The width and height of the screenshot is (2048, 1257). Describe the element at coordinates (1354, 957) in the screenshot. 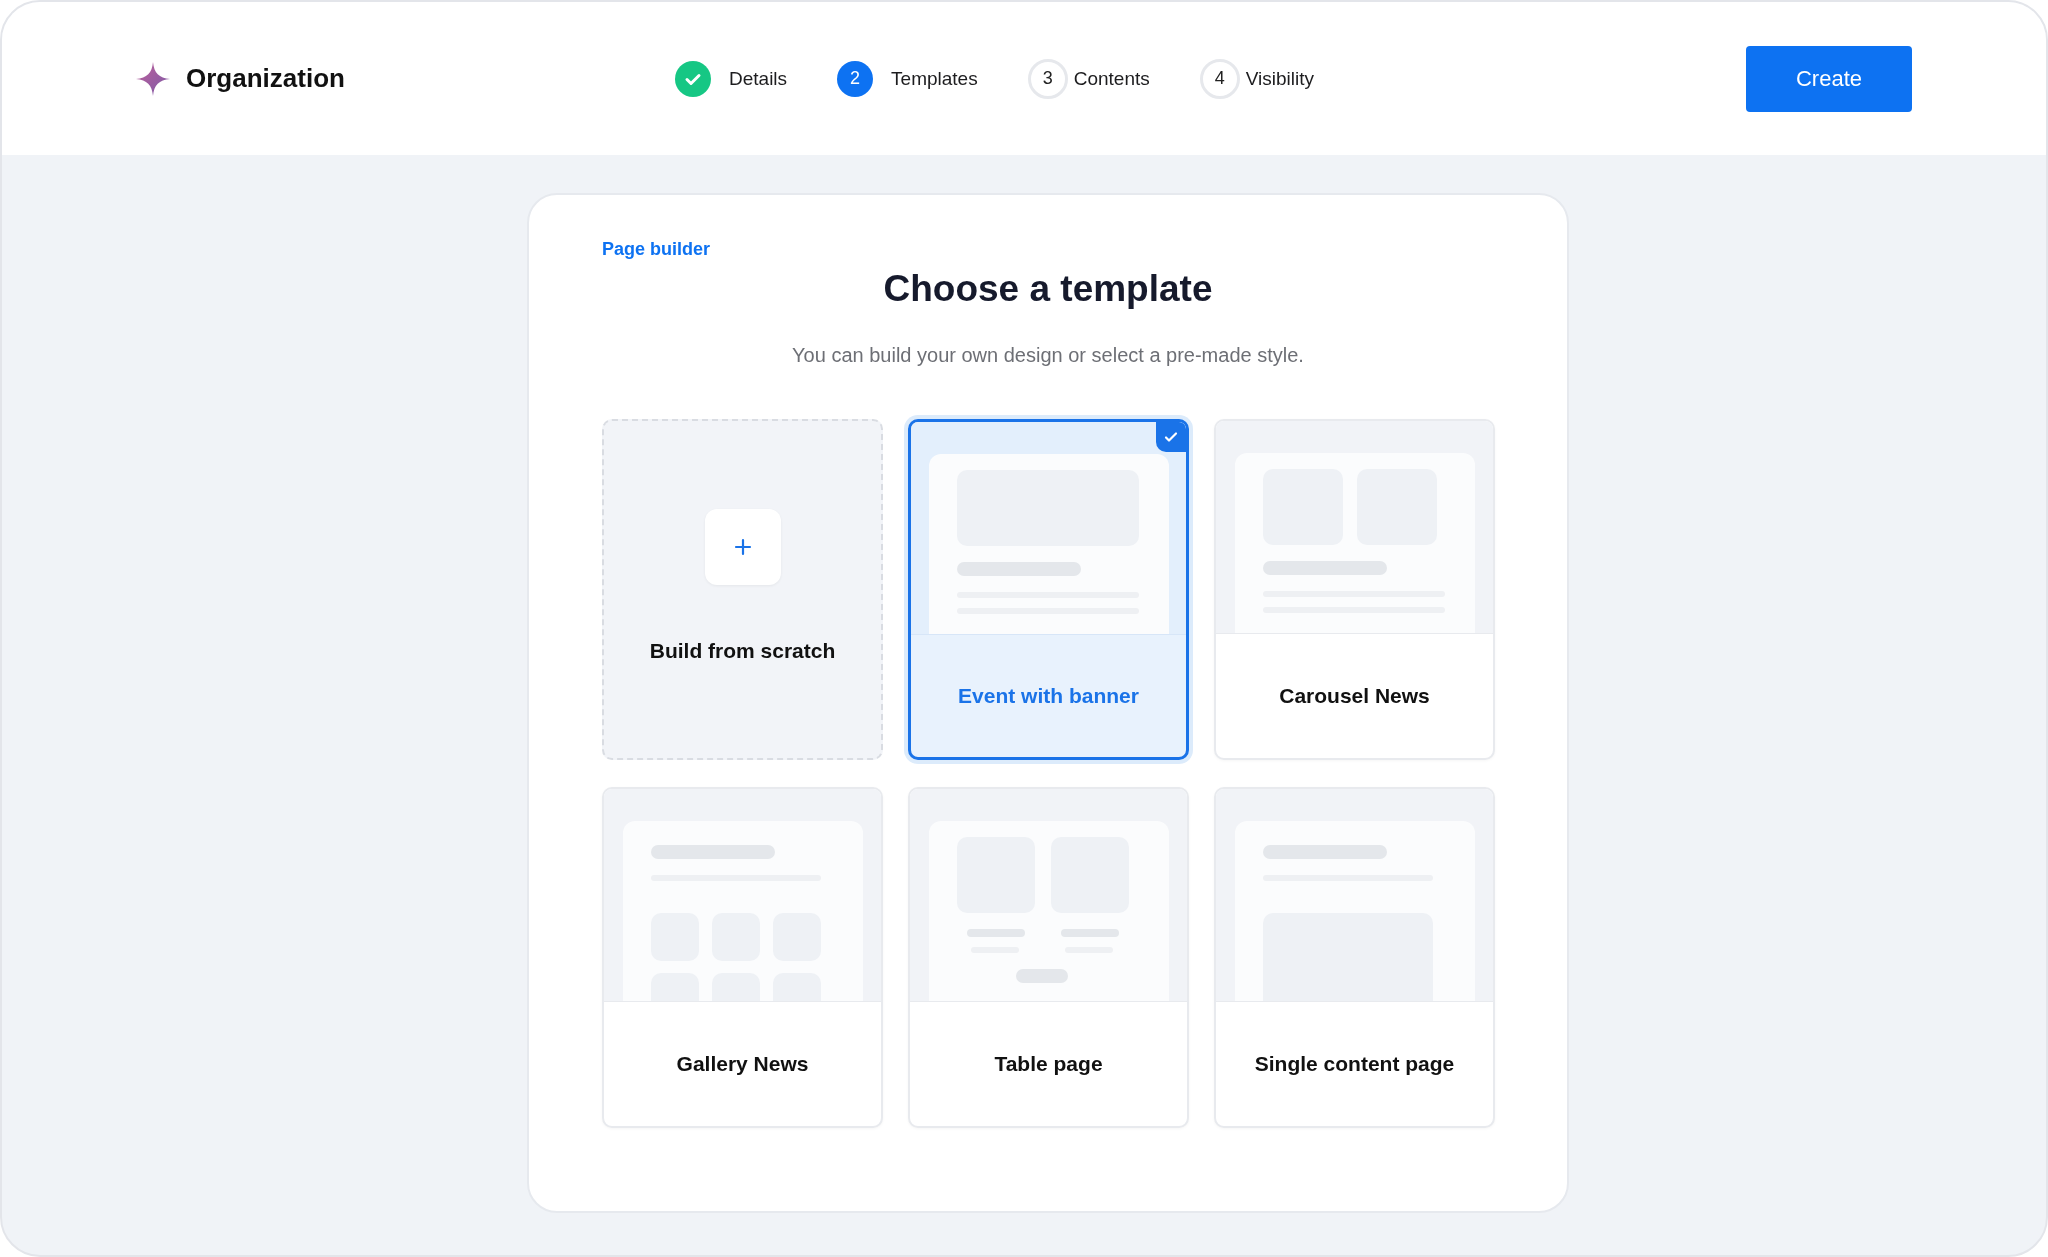

I see `template-card: Single content page` at that location.